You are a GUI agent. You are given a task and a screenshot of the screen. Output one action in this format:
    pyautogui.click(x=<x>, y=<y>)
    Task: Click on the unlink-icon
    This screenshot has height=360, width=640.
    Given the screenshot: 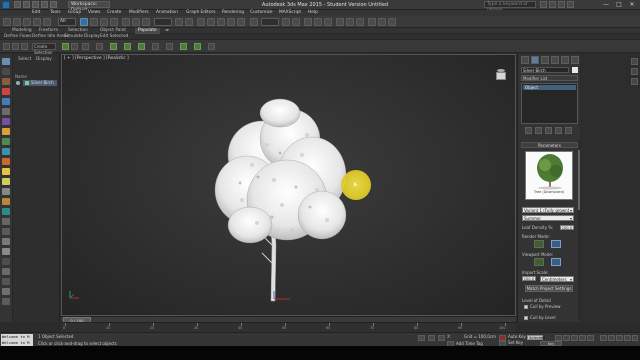 What is the action you would take?
    pyautogui.click(x=37, y=22)
    